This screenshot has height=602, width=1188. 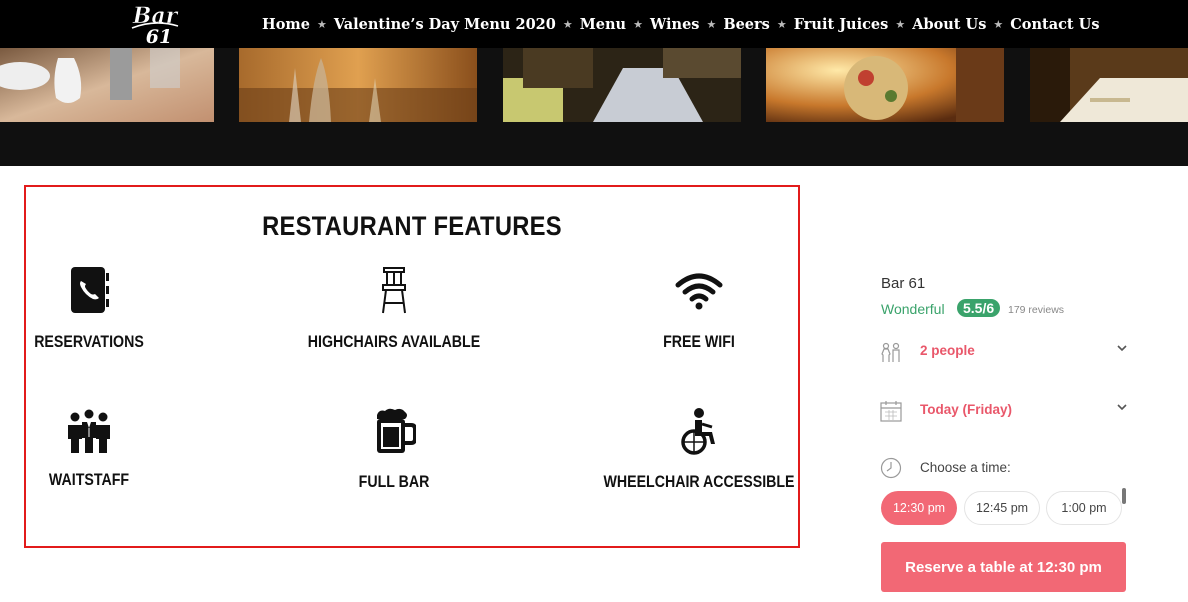 What do you see at coordinates (746, 24) in the screenshot?
I see `nav-beers: Beers` at bounding box center [746, 24].